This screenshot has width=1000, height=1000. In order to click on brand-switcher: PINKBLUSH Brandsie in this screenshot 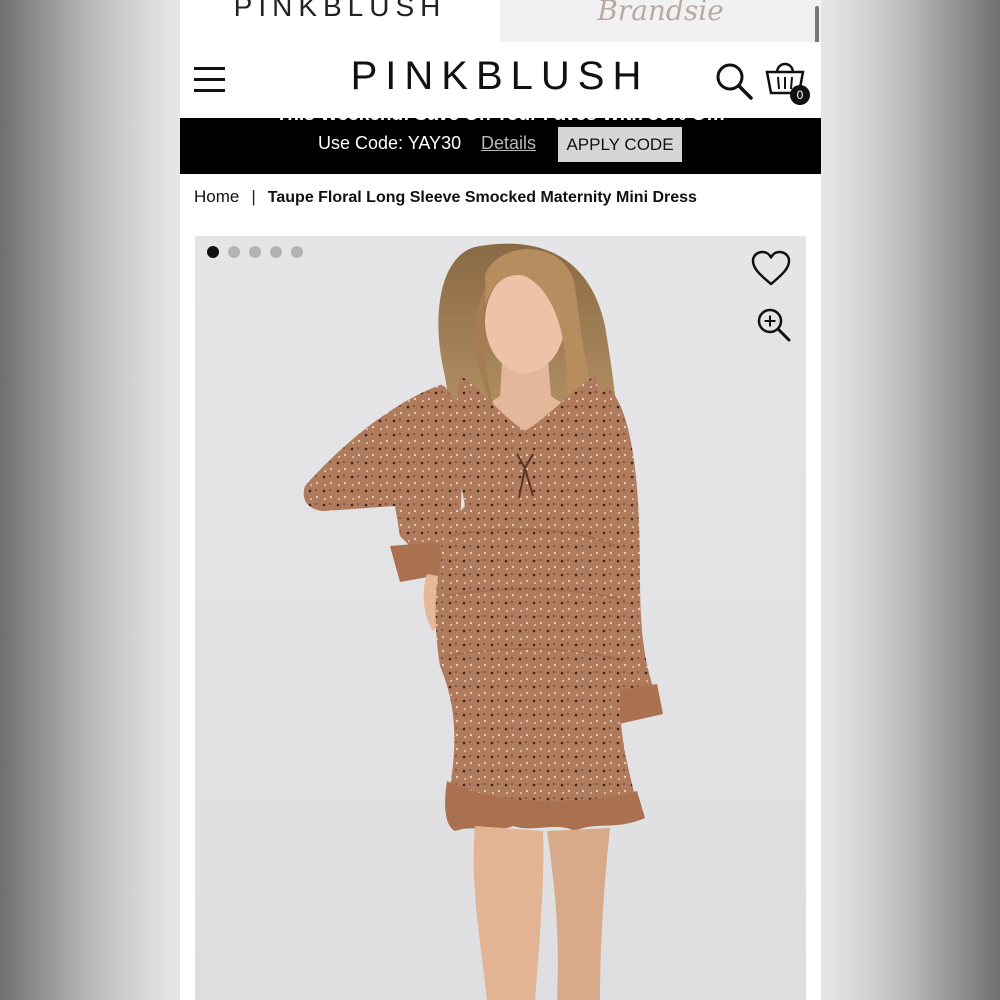, I will do `click(500, 58)`.